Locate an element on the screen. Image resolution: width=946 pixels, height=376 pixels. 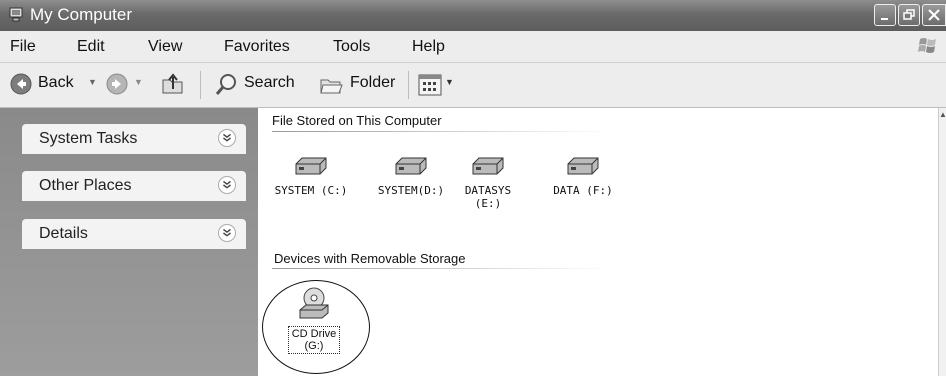
windows-logo-icon is located at coordinates (927, 45).